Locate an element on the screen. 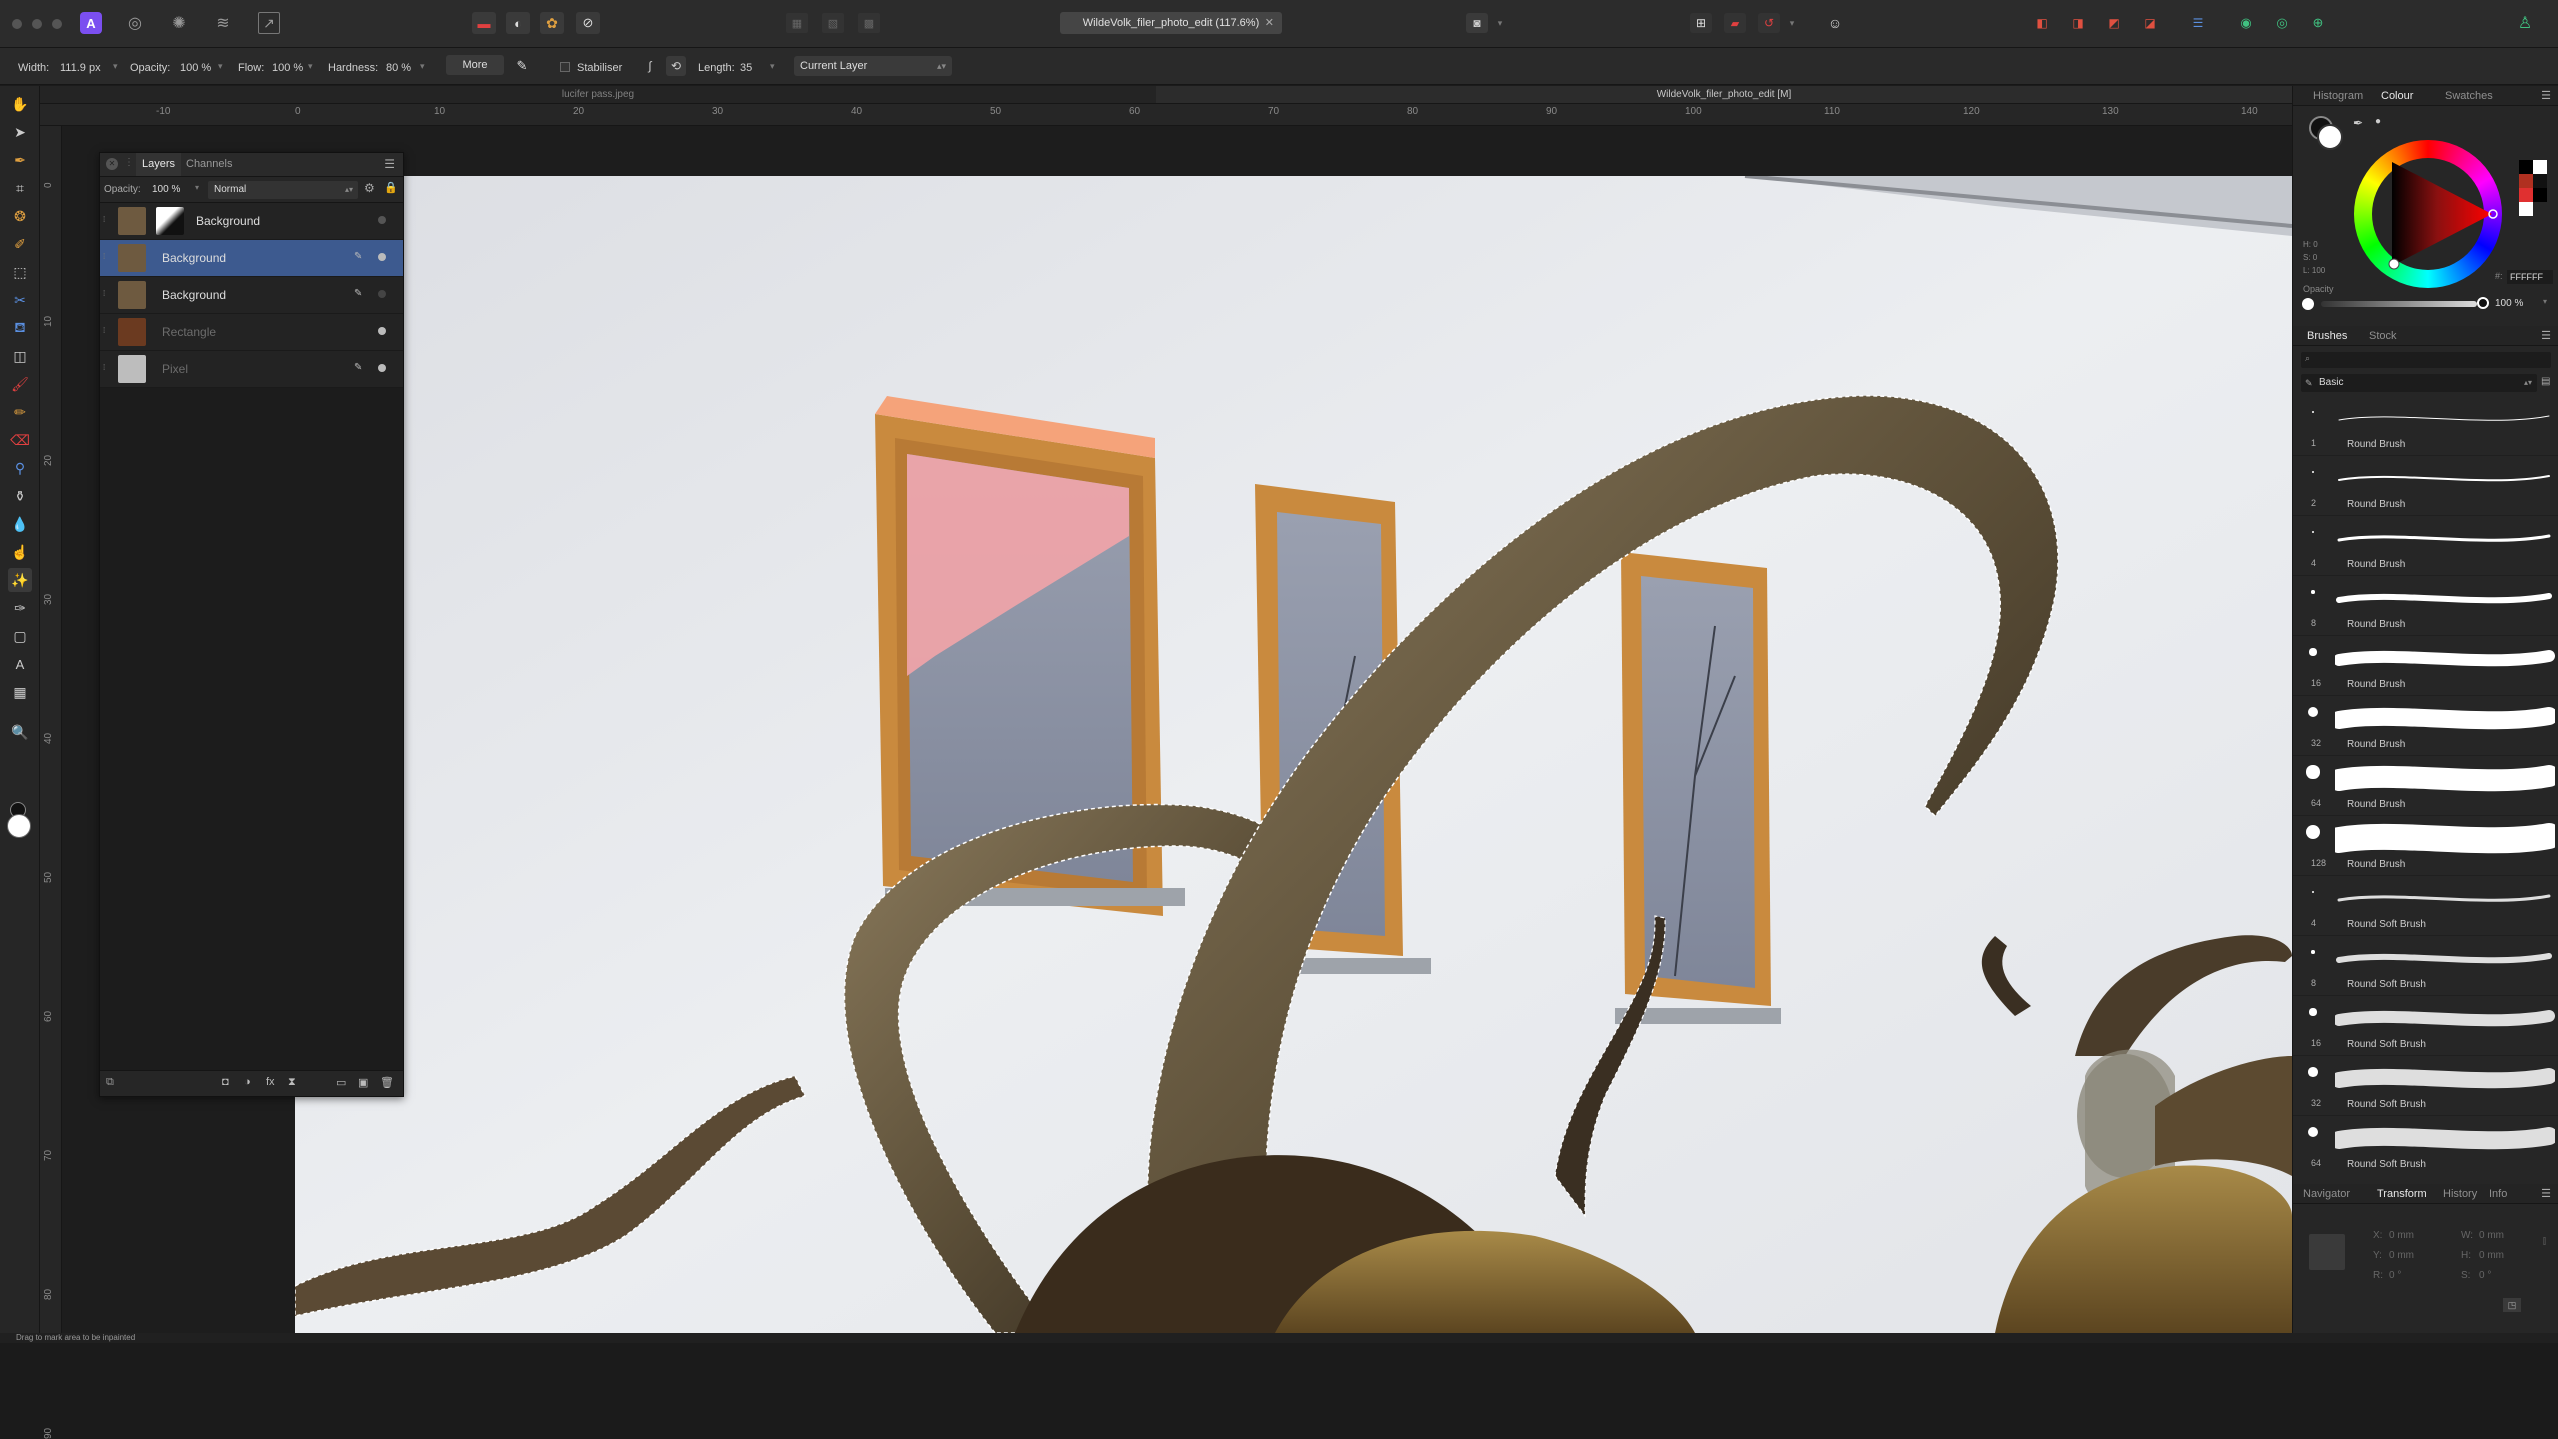 The width and height of the screenshot is (2558, 1439). grid-b-icon: ▧ is located at coordinates (833, 23).